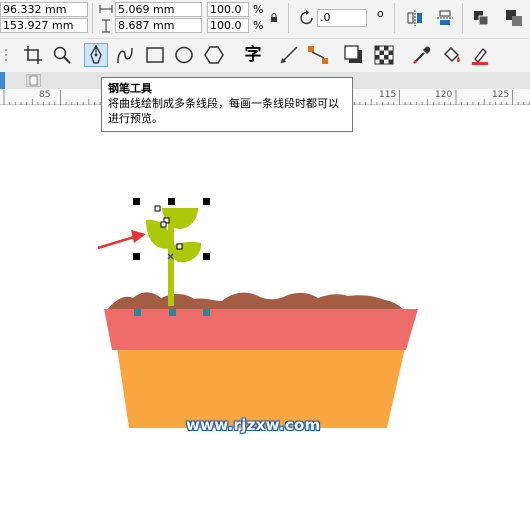 The image size is (530, 516). What do you see at coordinates (130, 88) in the screenshot?
I see `tooltip-title: 钢笔工具` at bounding box center [130, 88].